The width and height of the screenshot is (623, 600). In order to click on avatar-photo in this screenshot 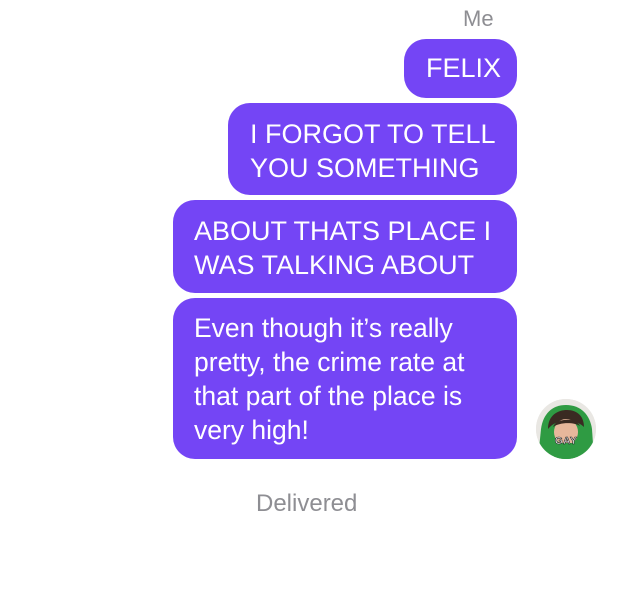, I will do `click(566, 429)`.